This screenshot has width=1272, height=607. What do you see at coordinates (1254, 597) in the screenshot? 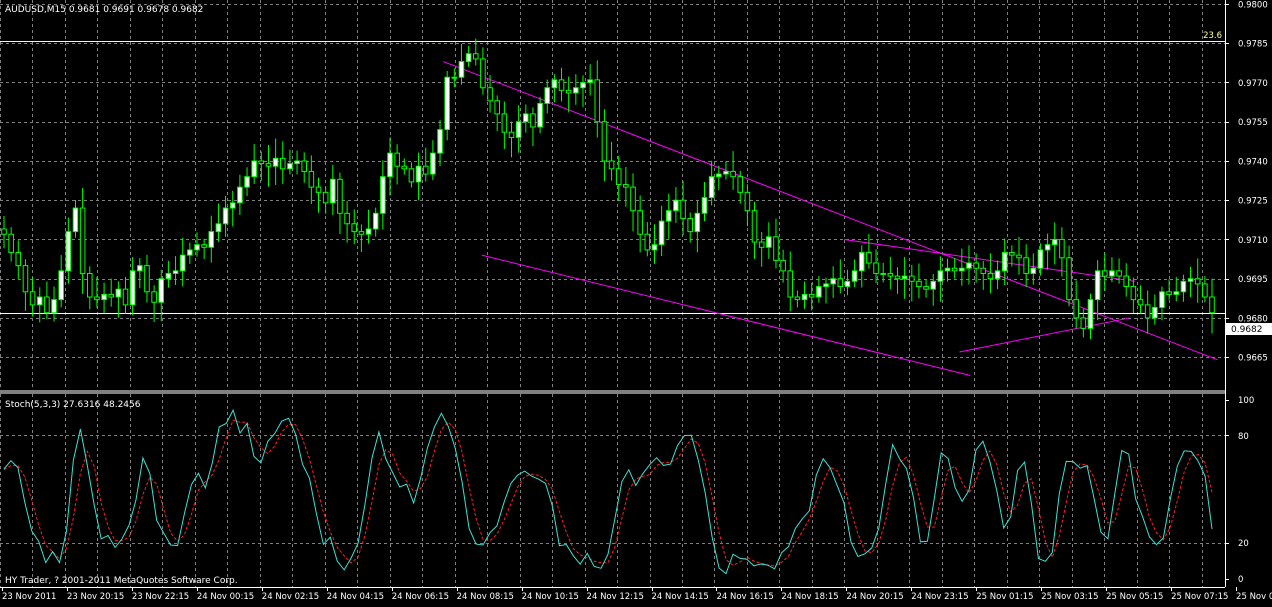
I see `time-tick-label: 25 Nov 09:15` at bounding box center [1254, 597].